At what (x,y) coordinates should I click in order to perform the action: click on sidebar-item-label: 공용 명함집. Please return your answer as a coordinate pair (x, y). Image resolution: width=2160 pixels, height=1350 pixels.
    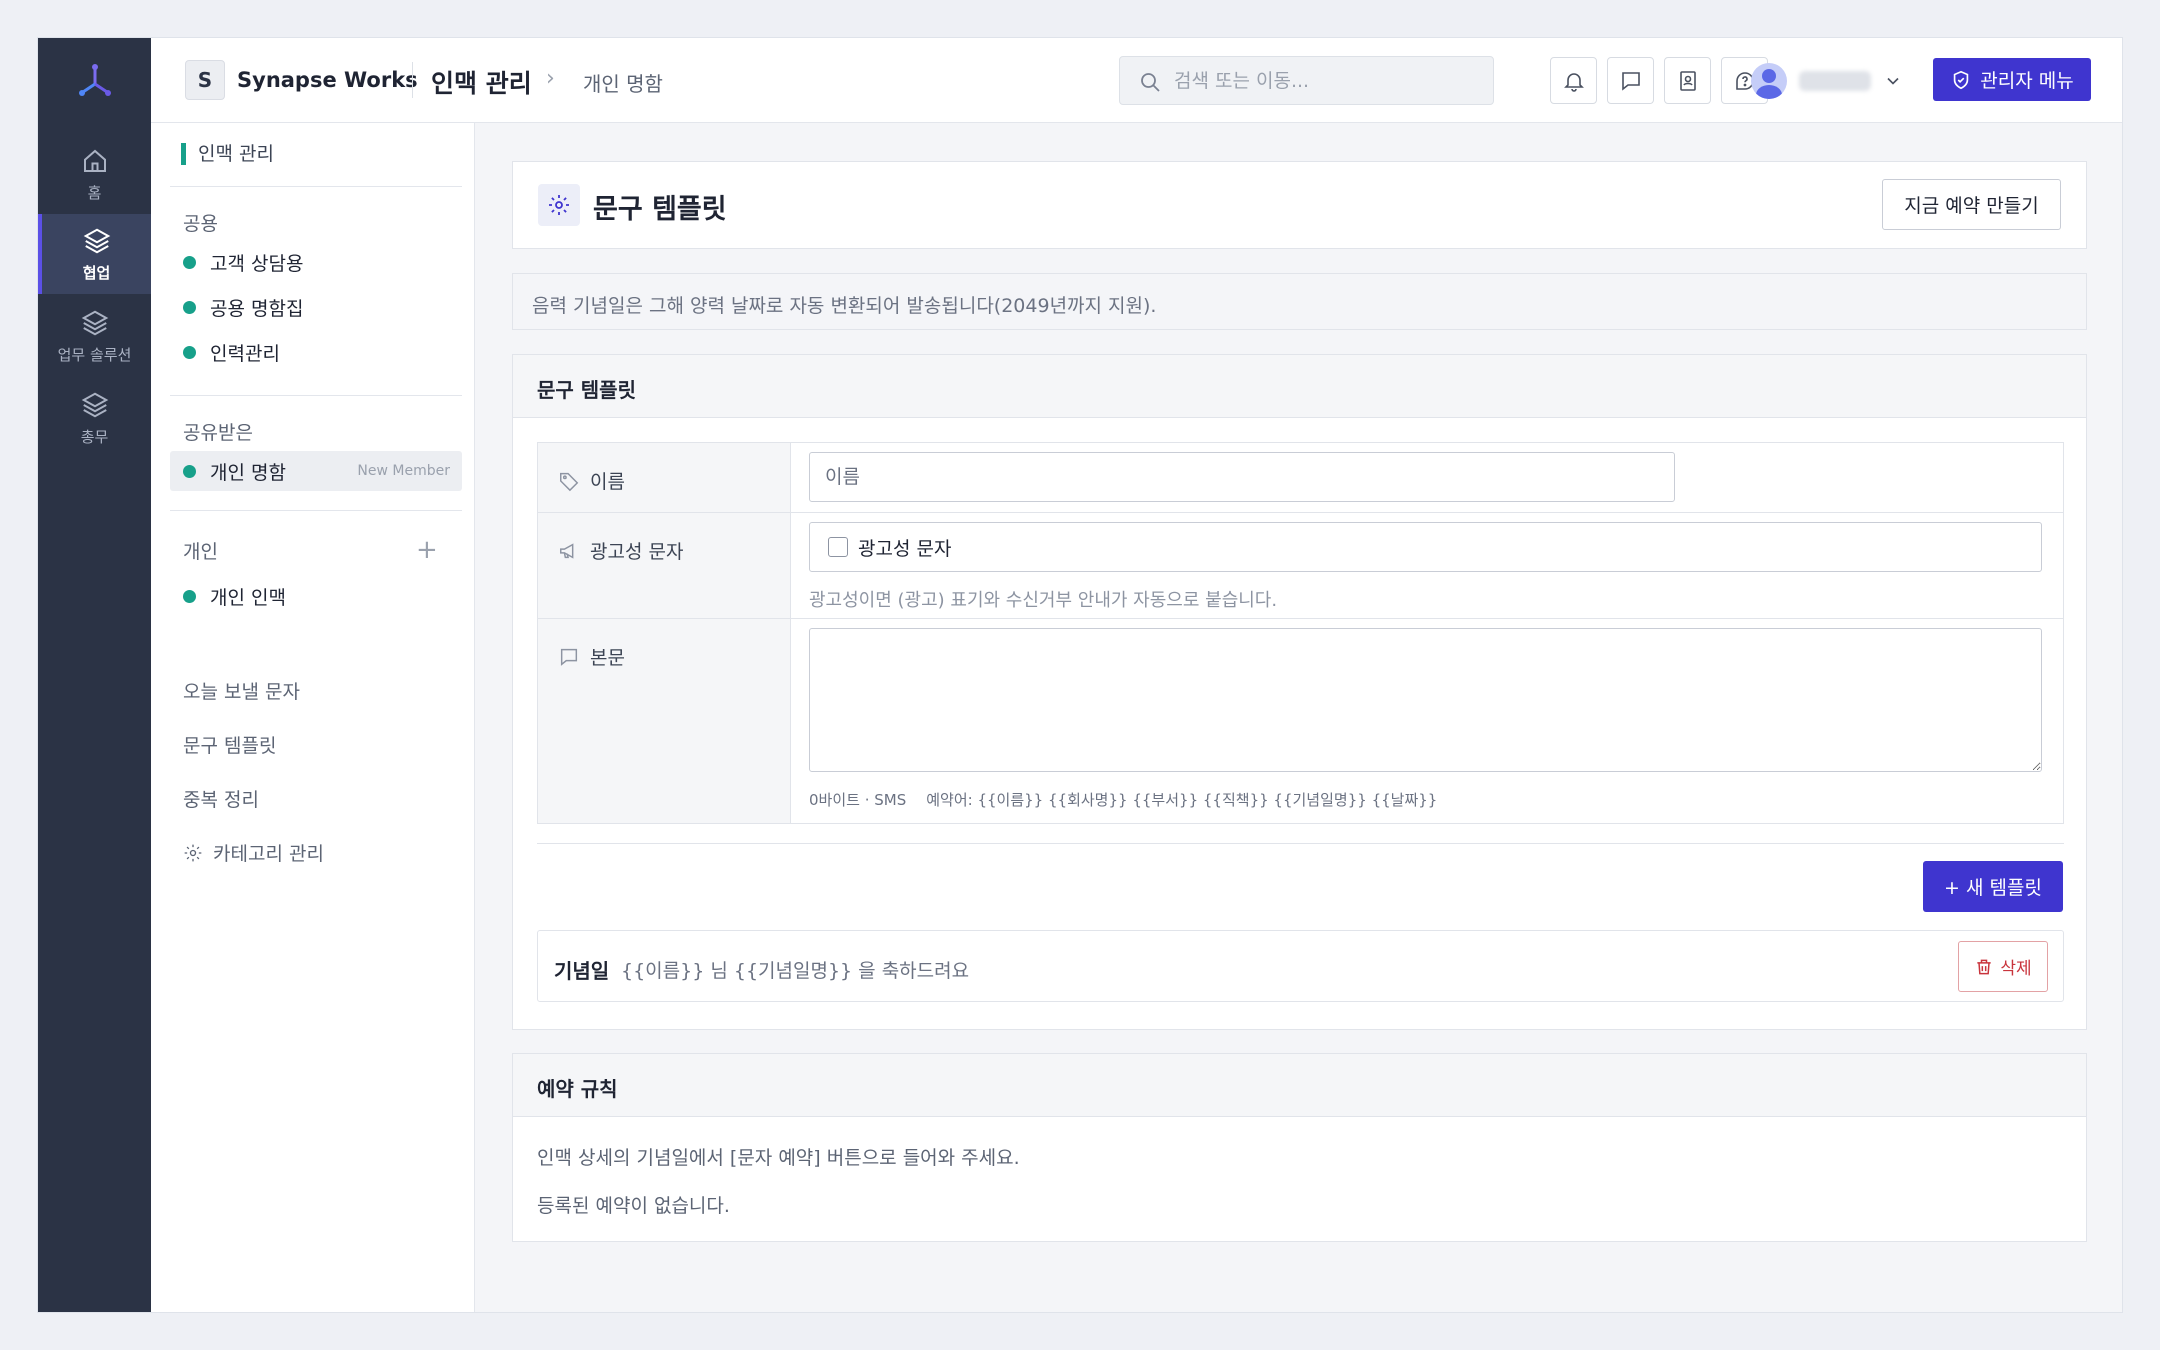
    Looking at the image, I should click on (257, 308).